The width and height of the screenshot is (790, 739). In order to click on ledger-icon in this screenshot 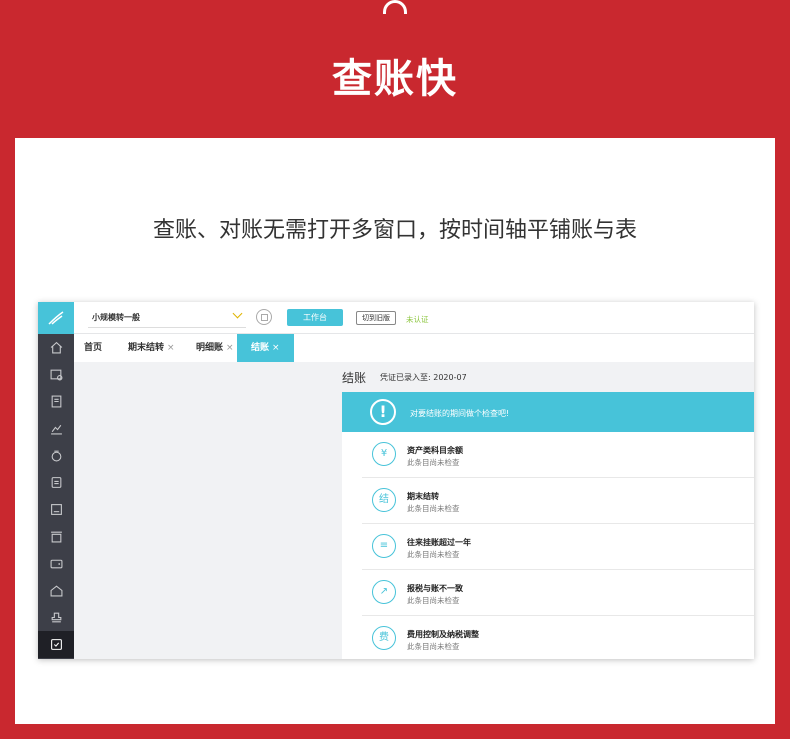, I will do `click(56, 401)`.